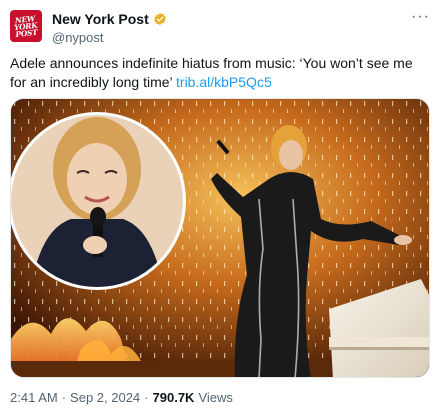  Describe the element at coordinates (78, 37) in the screenshot. I see `handle: @nypost` at that location.